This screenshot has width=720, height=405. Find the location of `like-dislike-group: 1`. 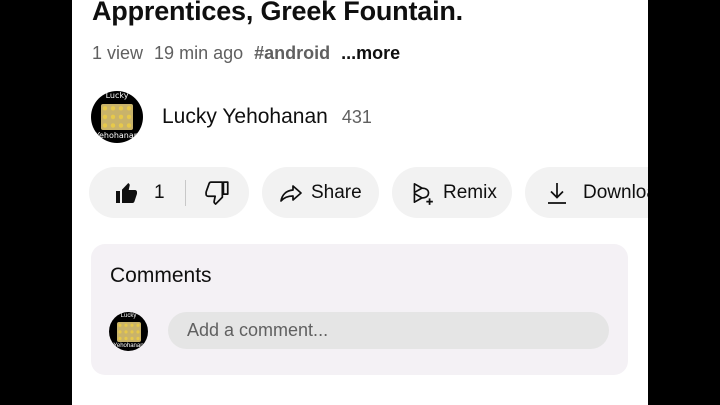

like-dislike-group: 1 is located at coordinates (169, 192).